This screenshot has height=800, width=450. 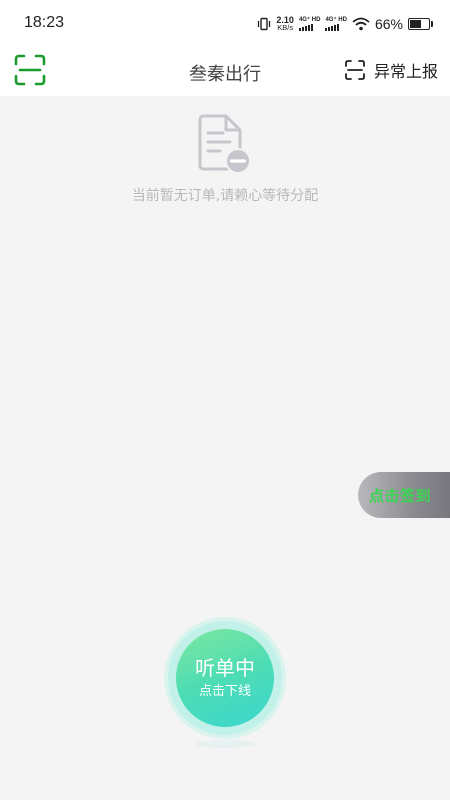 I want to click on go-offline-button: 听单中 点击下线, so click(x=225, y=678).